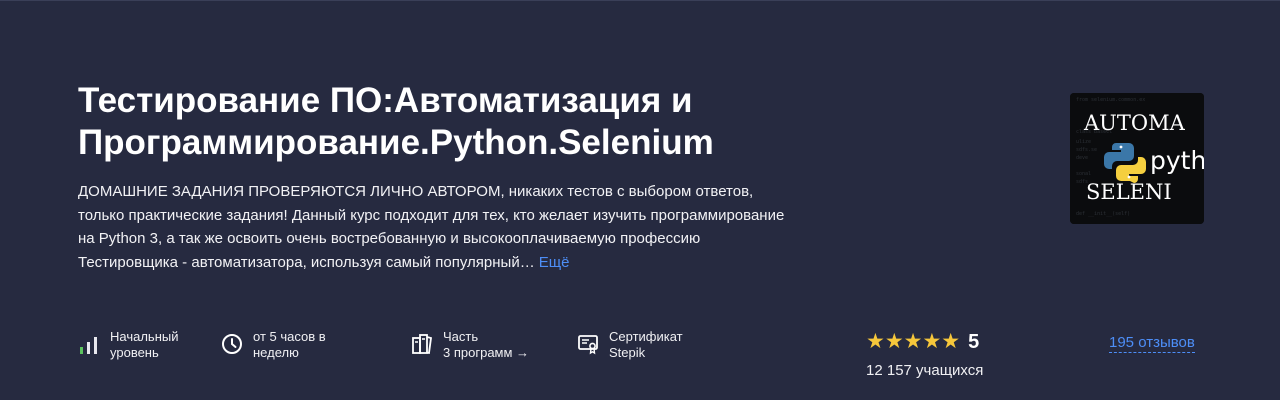 The width and height of the screenshot is (1280, 400). I want to click on rating-value: 5, so click(974, 342).